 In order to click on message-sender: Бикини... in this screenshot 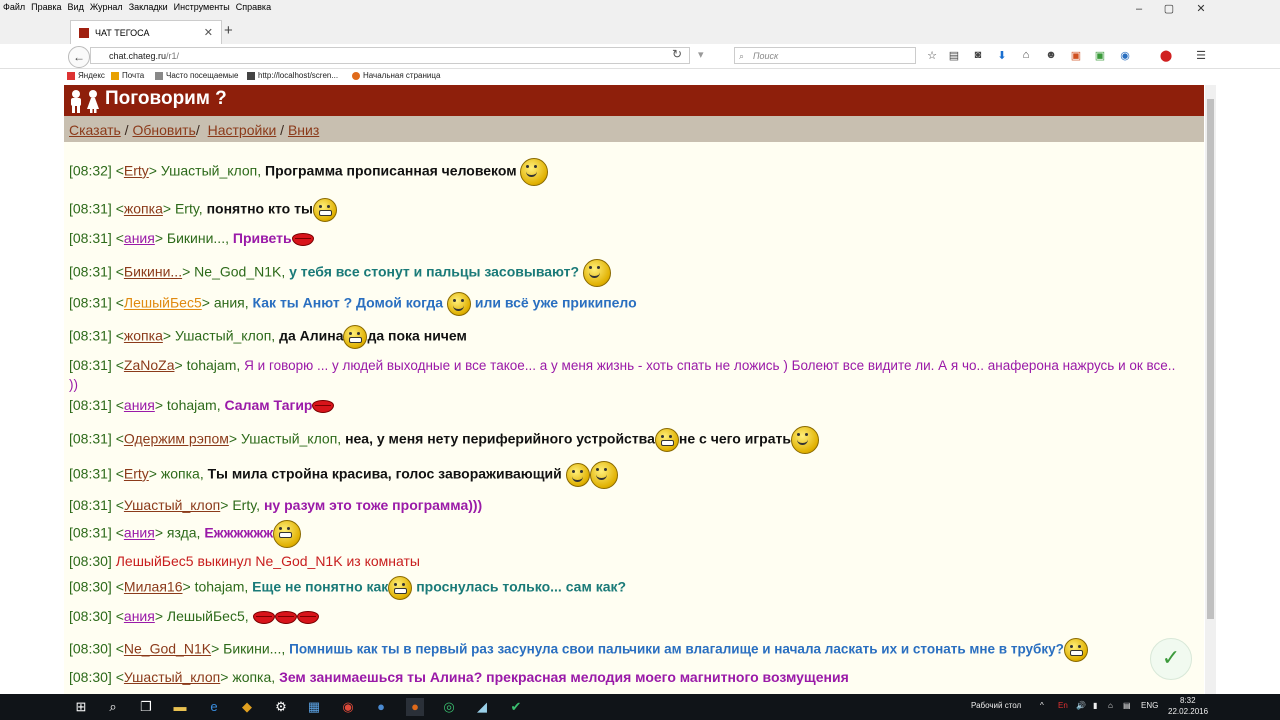, I will do `click(153, 272)`.